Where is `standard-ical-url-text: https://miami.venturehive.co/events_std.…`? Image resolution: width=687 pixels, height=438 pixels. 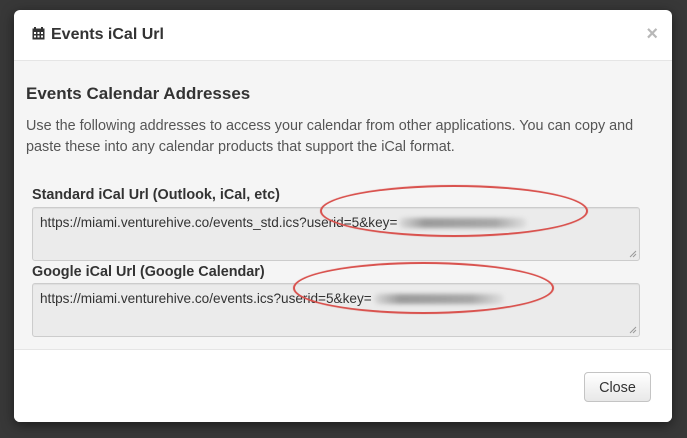
standard-ical-url-text: https://miami.venturehive.co/events_std.… is located at coordinates (284, 222).